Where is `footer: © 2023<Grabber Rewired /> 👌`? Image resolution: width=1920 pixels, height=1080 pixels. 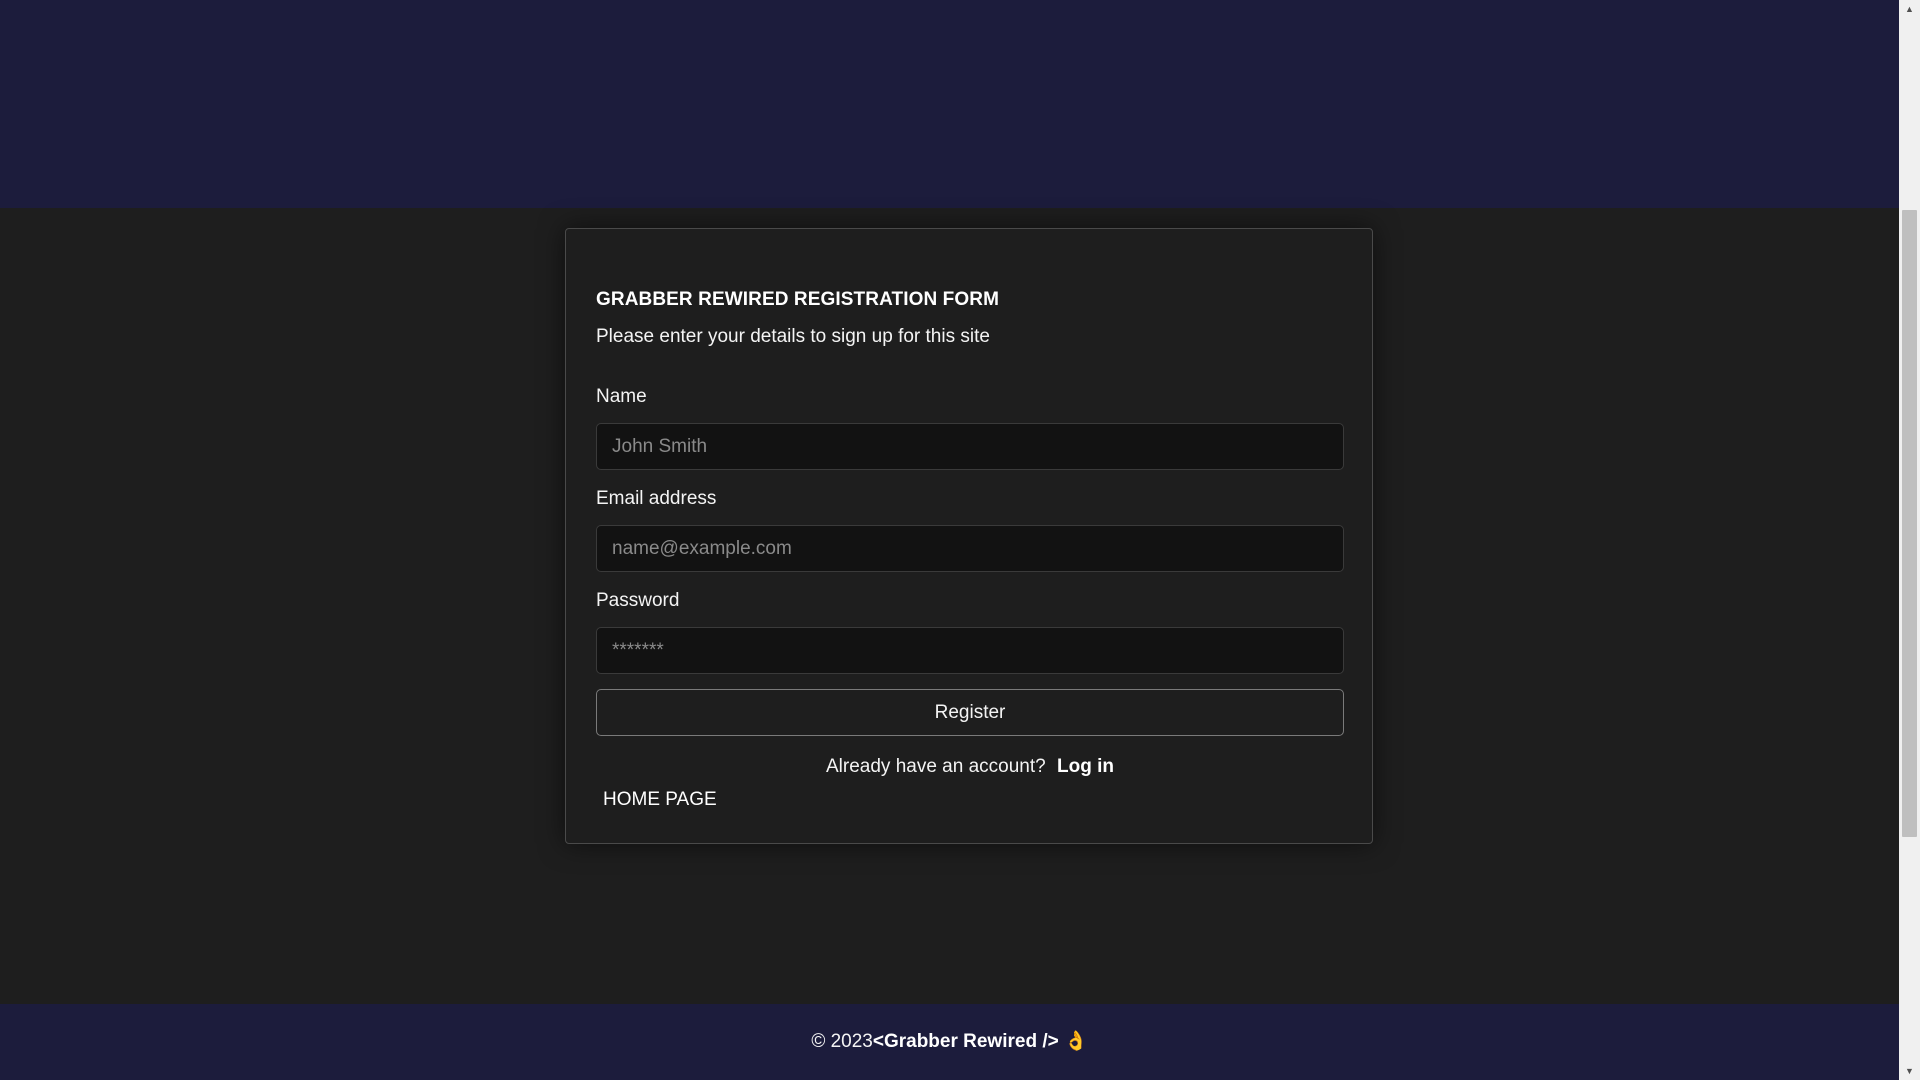
footer: © 2023<Grabber Rewired /> 👌 is located at coordinates (949, 1042).